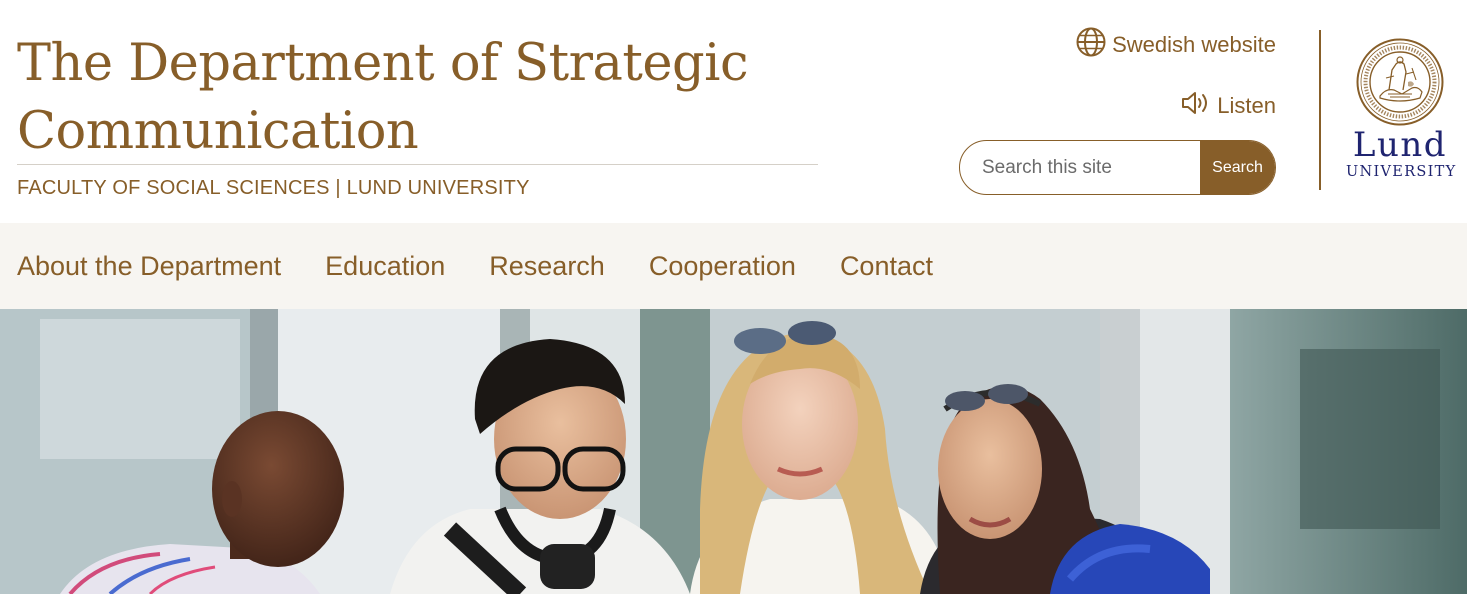 The image size is (1467, 594). I want to click on swedish-website-label: Swedish website, so click(1194, 44).